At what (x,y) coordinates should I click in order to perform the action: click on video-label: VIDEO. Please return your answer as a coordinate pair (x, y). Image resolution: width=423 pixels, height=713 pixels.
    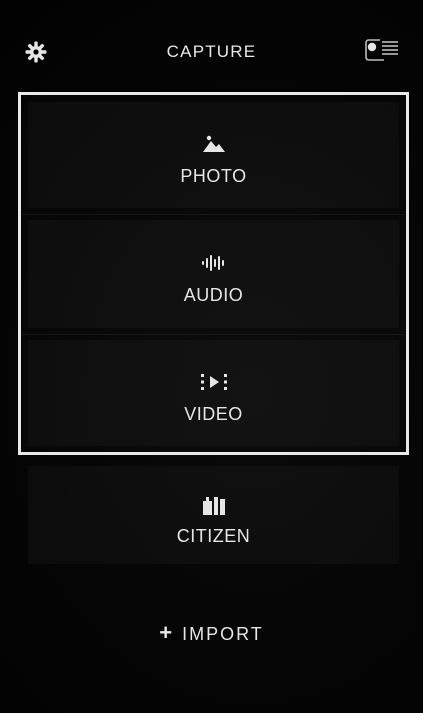
    Looking at the image, I should click on (213, 413).